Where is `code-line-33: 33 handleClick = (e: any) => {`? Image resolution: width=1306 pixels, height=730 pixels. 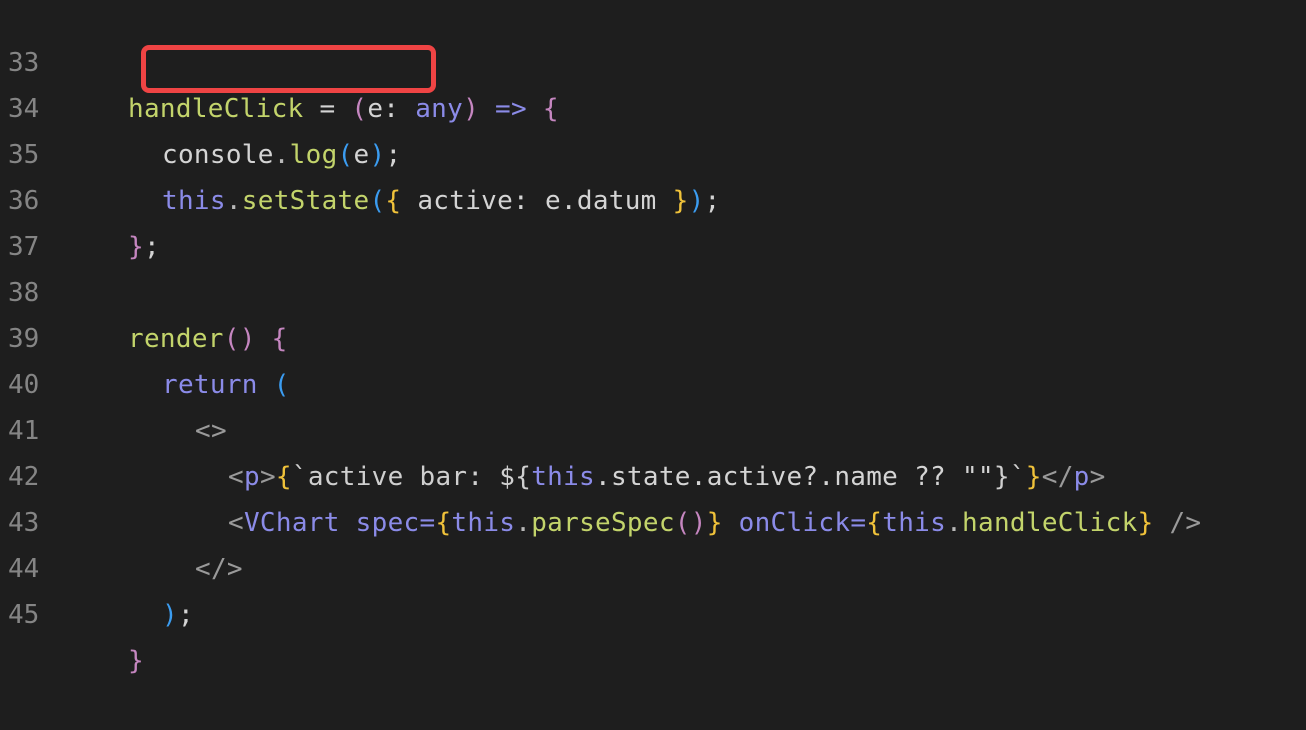
code-line-33: 33 handleClick = (e: any) => { is located at coordinates (279, 62).